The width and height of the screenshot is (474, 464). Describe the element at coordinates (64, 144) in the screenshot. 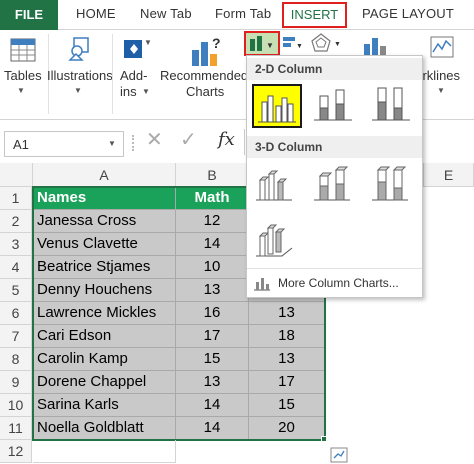

I see `name-box: A1` at that location.